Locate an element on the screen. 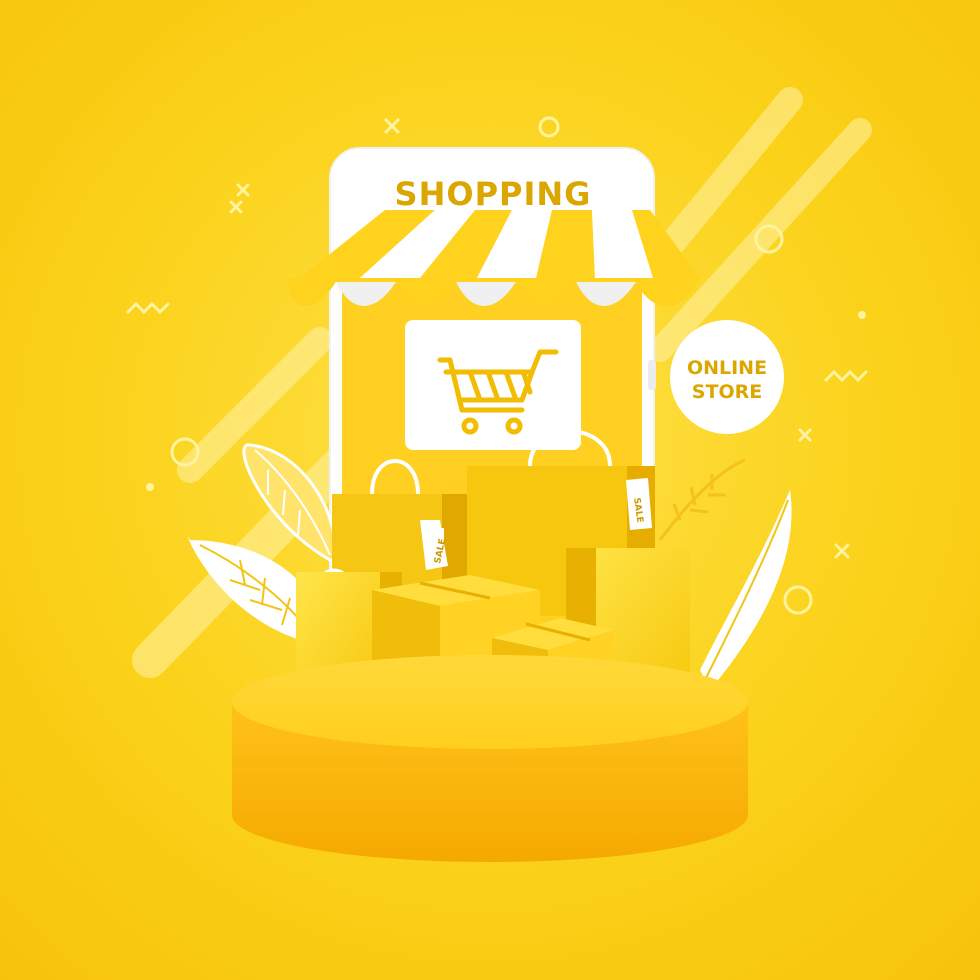 This screenshot has width=980, height=980. online-store-badge: ONLINE STORE is located at coordinates (727, 377).